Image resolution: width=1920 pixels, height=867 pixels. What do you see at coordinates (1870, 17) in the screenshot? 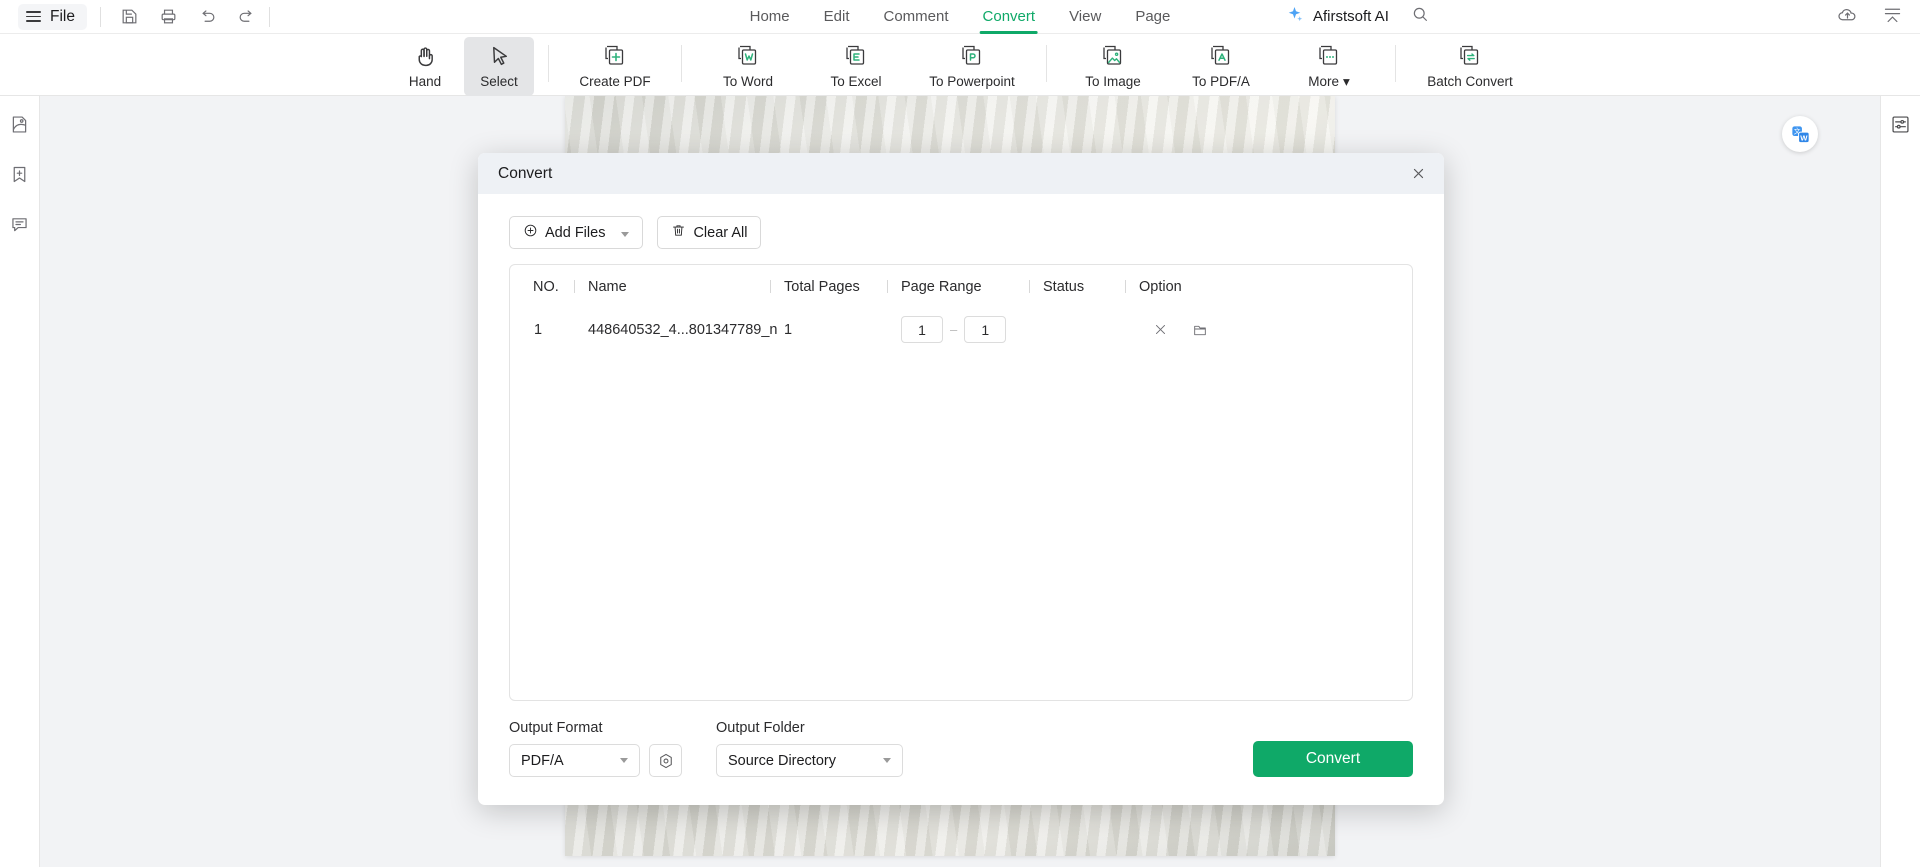
I see `top-right-icons` at bounding box center [1870, 17].